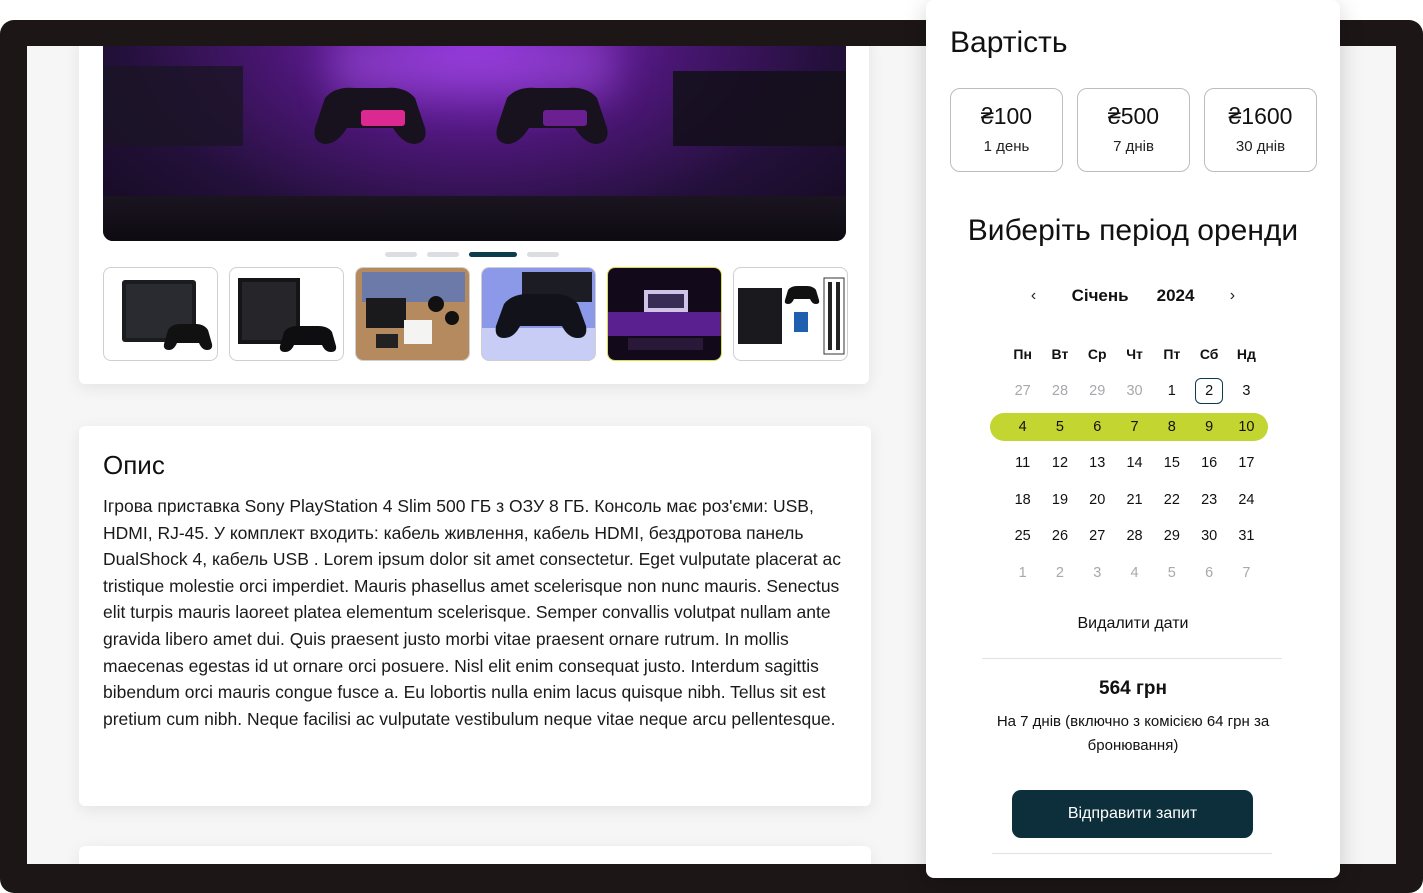  What do you see at coordinates (1006, 130) in the screenshot?
I see `price-option-1-day: ₴100 1 день` at bounding box center [1006, 130].